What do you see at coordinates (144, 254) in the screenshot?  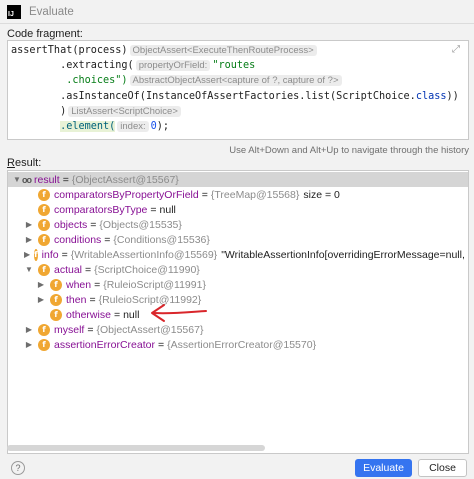 I see `object-reference: {WritableAssertionInfo@15569}` at bounding box center [144, 254].